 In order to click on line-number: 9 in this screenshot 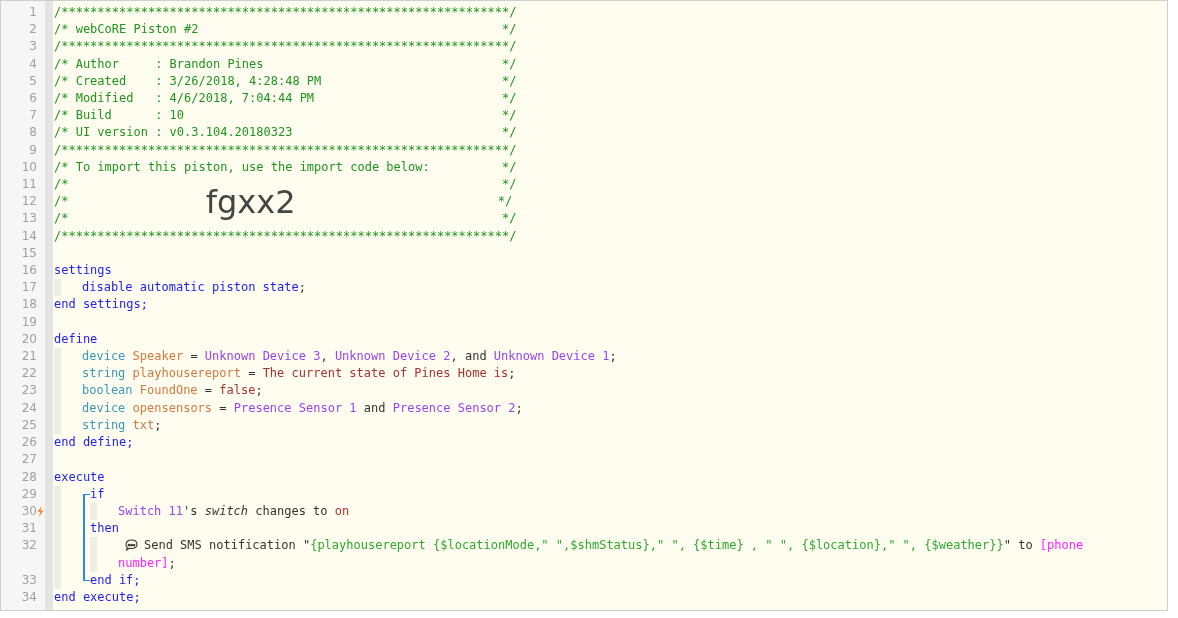, I will do `click(33, 150)`.